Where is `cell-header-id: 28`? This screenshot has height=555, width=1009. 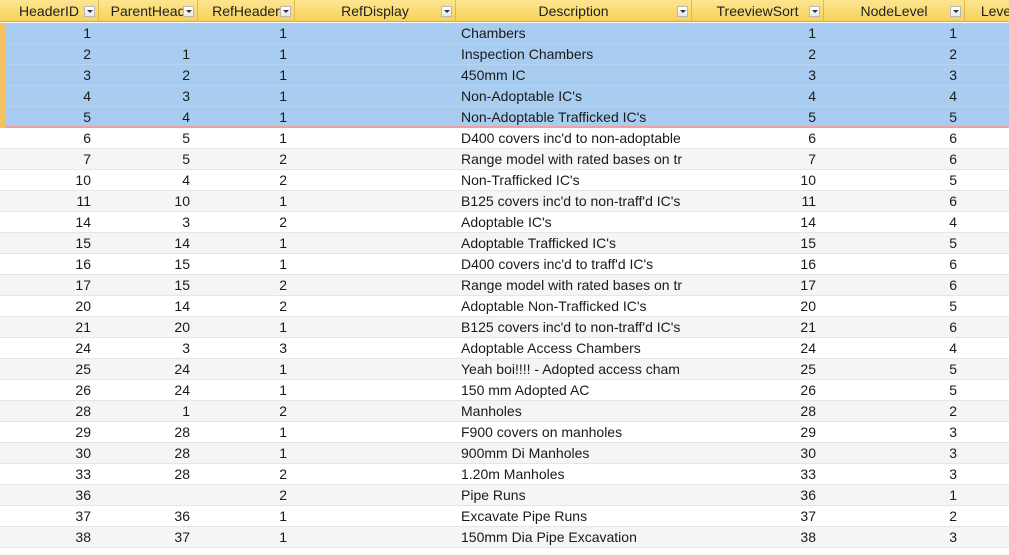 cell-header-id: 28 is located at coordinates (49, 411).